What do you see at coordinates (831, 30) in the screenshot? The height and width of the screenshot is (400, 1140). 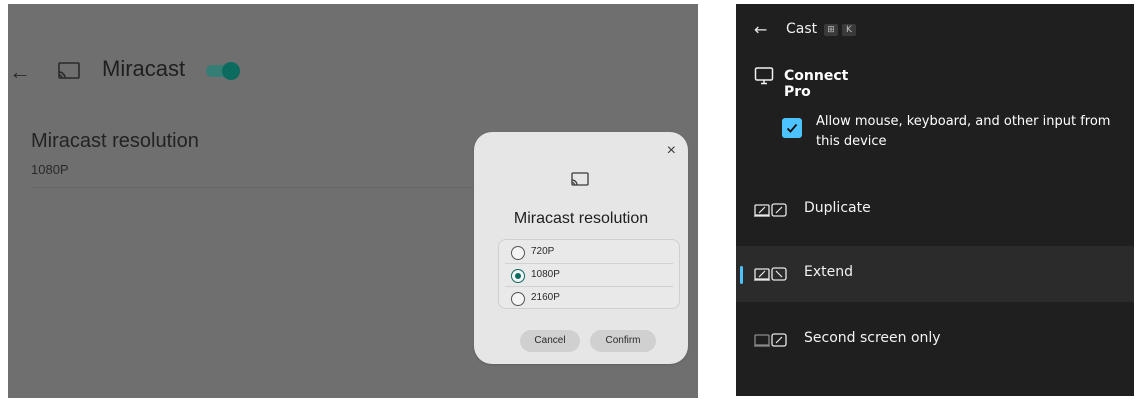 I see `windows-key-icon: ⊞` at bounding box center [831, 30].